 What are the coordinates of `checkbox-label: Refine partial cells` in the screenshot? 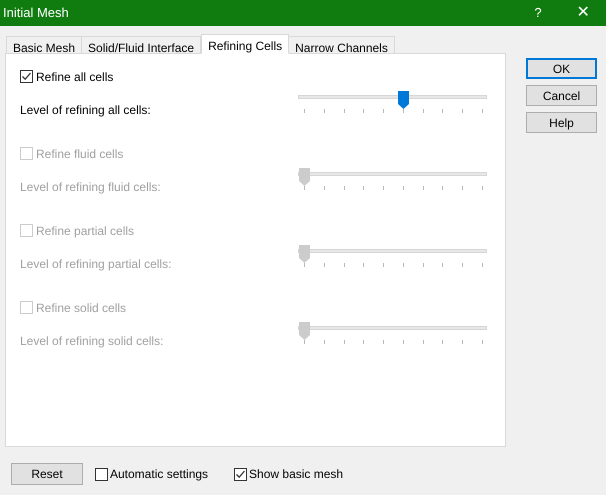 It's located at (85, 231).